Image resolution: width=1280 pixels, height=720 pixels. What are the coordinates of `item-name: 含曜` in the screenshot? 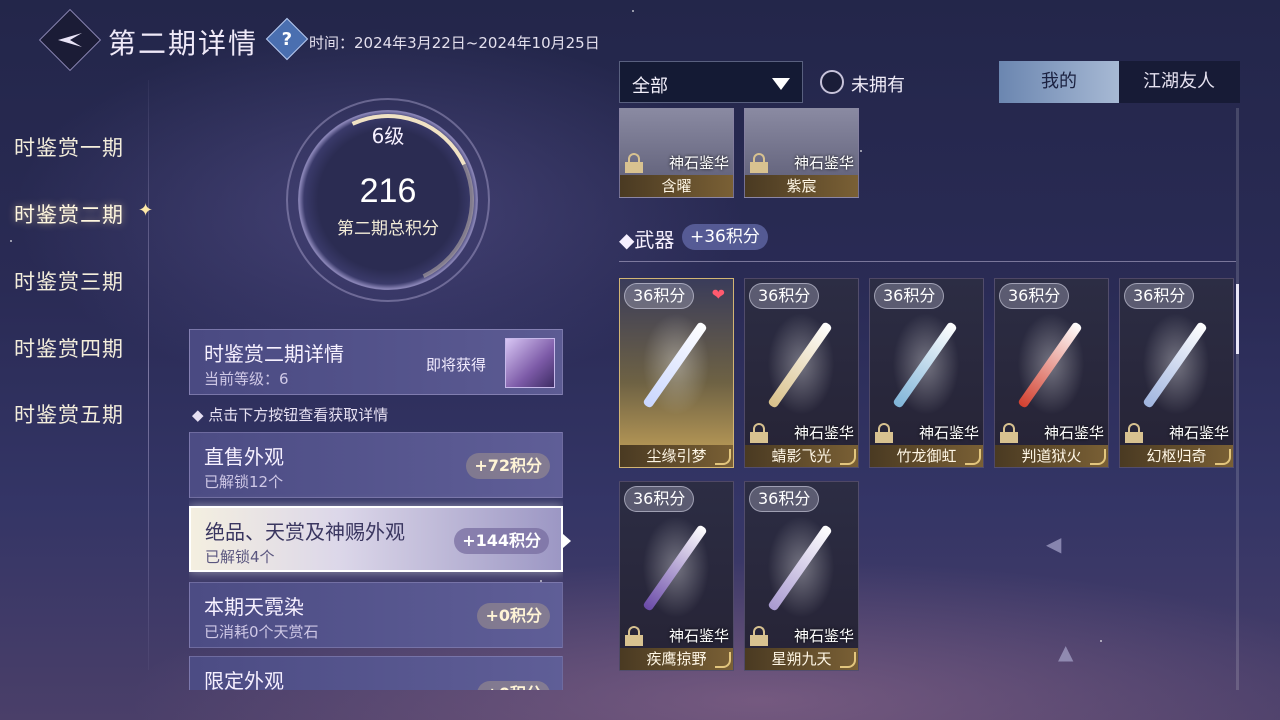 It's located at (676, 186).